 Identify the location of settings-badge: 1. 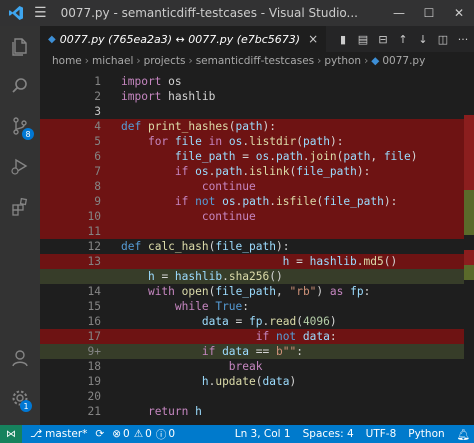
(26, 406).